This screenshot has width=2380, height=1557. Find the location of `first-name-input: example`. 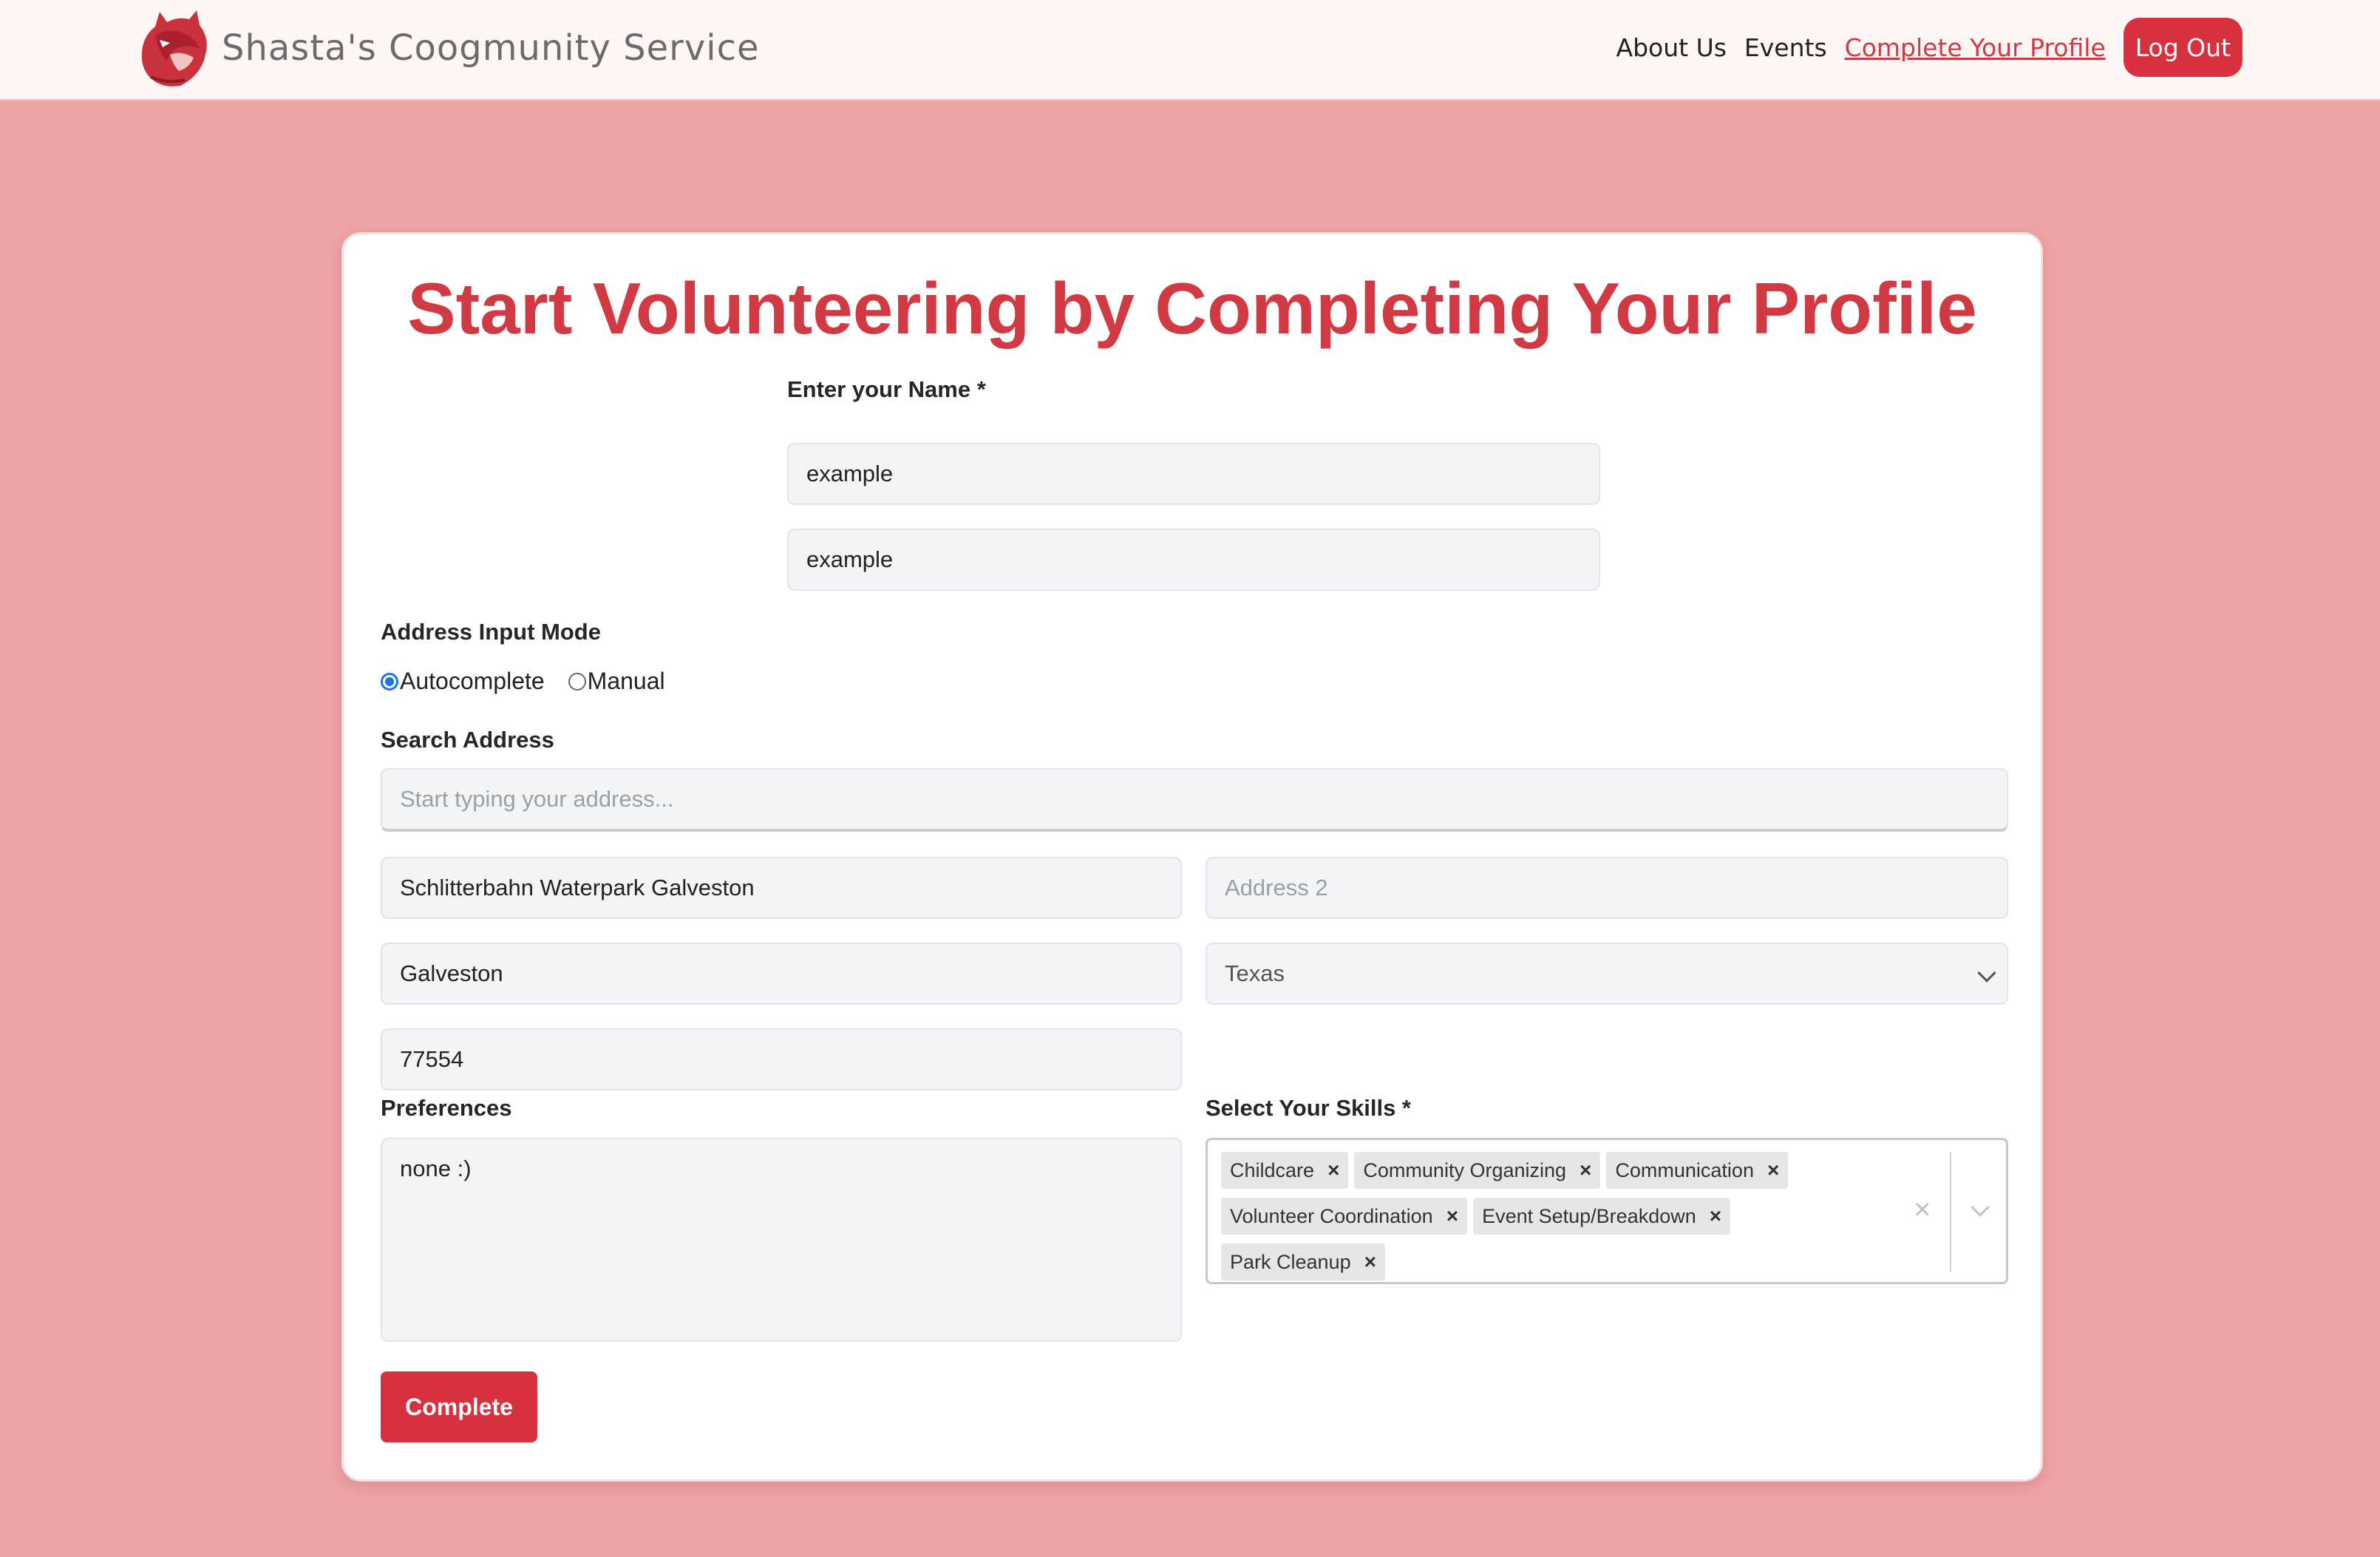

first-name-input: example is located at coordinates (1193, 474).